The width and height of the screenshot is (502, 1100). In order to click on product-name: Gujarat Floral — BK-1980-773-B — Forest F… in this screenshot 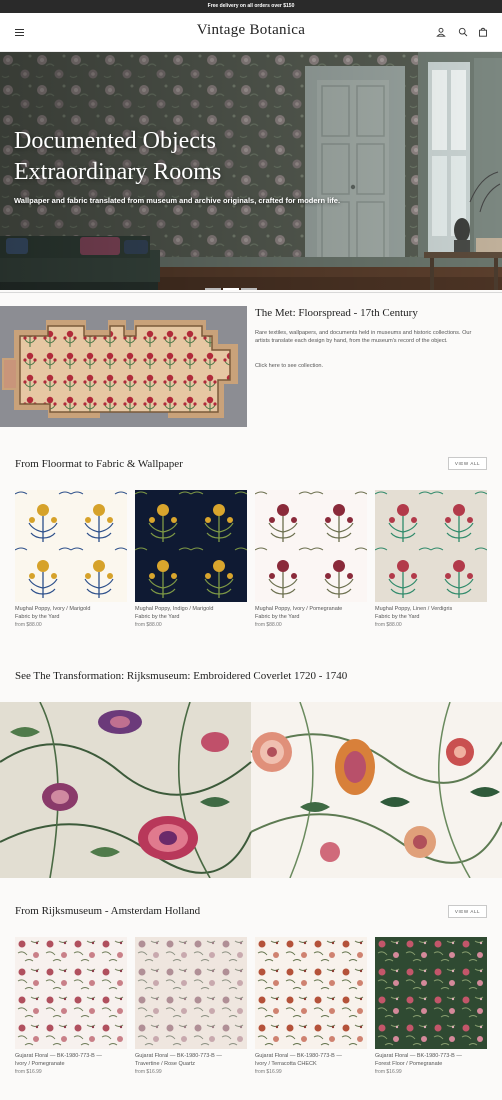, I will do `click(431, 1060)`.